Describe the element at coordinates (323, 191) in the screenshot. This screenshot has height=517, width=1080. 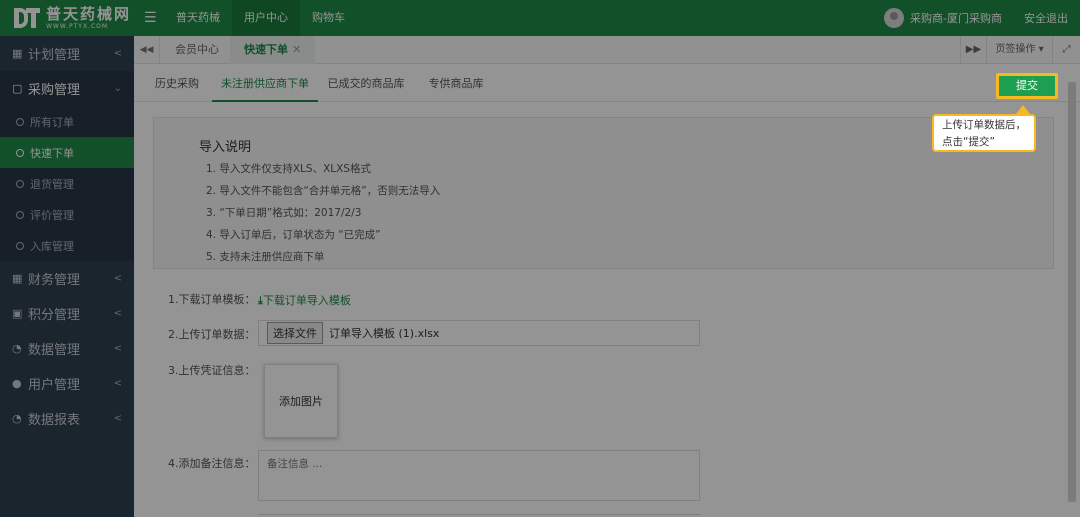
I see `notice-item: 2. 导入文件不能包含“合并单元格”，否则无法导入` at that location.